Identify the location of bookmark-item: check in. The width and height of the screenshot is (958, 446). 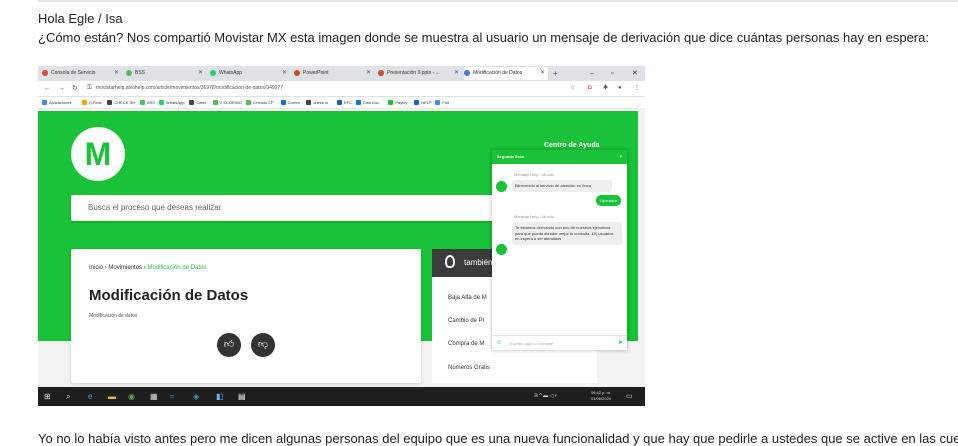
(317, 102).